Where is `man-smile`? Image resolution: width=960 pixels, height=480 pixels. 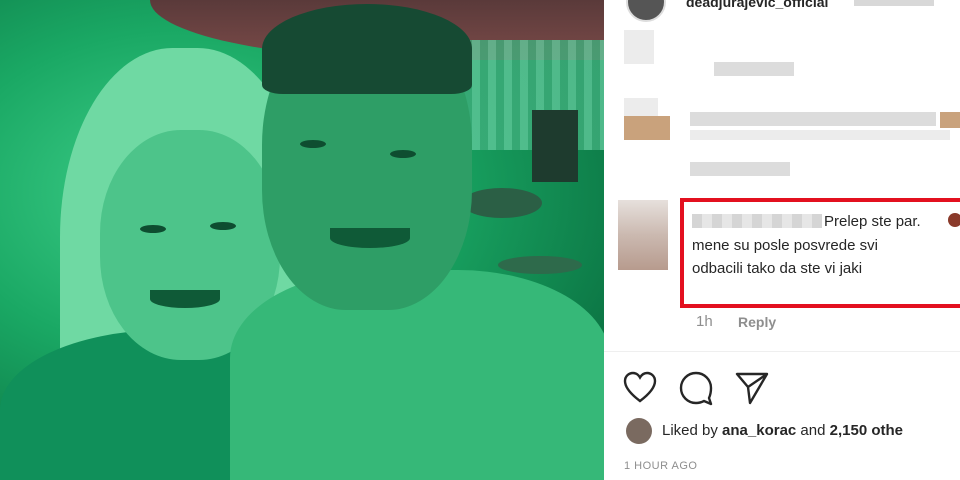 man-smile is located at coordinates (370, 238).